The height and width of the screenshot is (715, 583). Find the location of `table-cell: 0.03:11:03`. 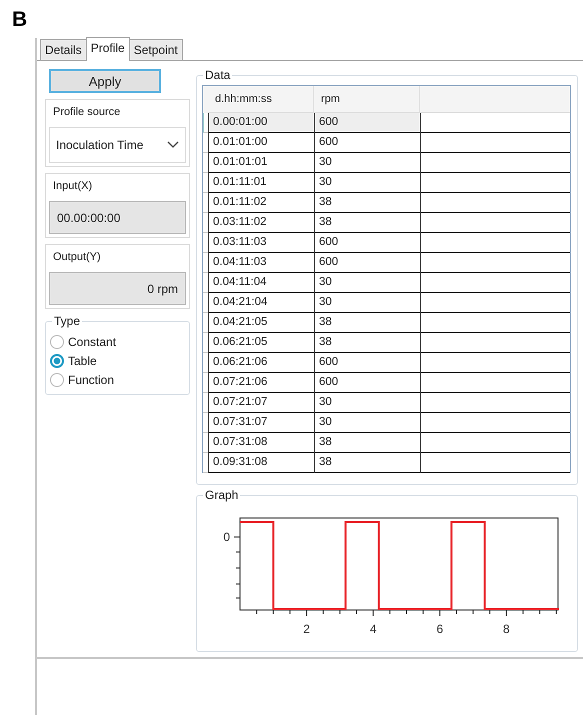

table-cell: 0.03:11:03 is located at coordinates (261, 243).